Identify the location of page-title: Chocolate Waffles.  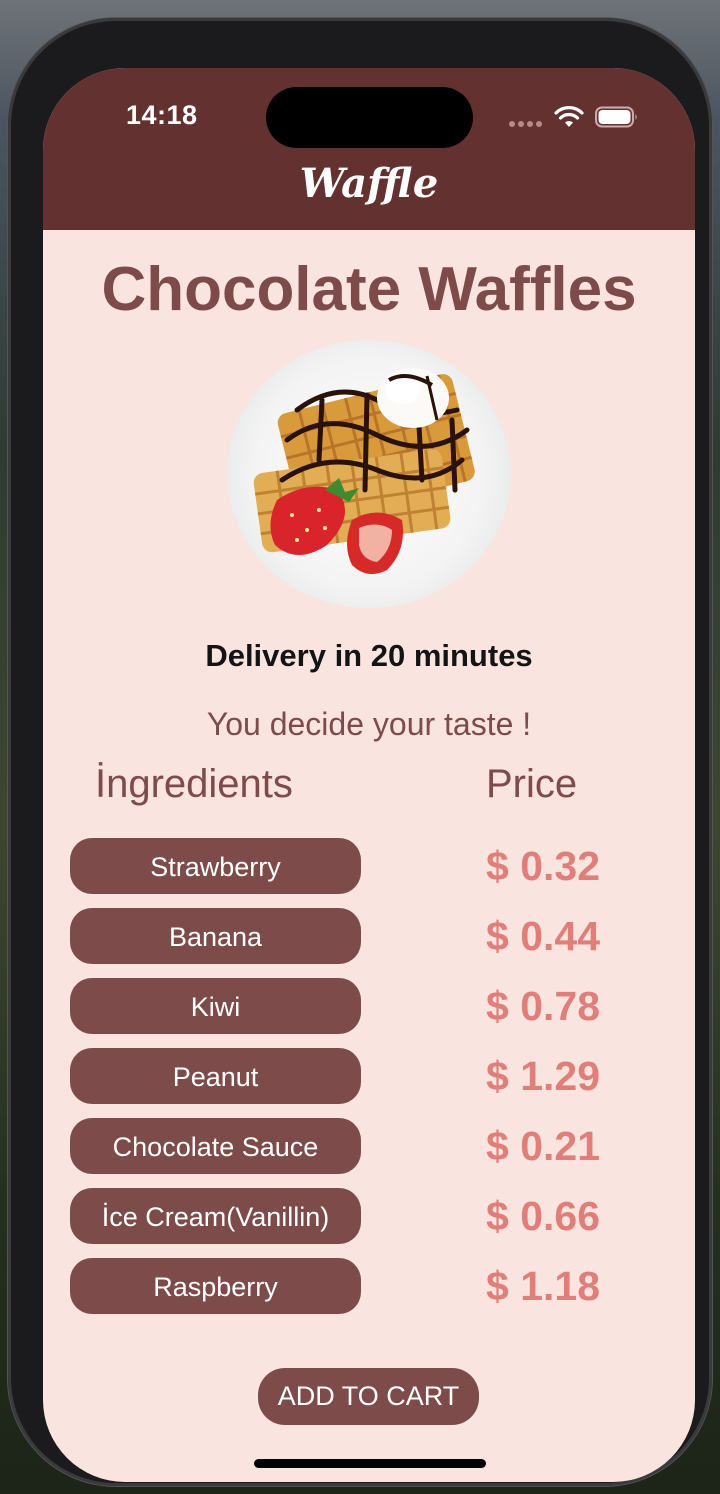
(369, 289).